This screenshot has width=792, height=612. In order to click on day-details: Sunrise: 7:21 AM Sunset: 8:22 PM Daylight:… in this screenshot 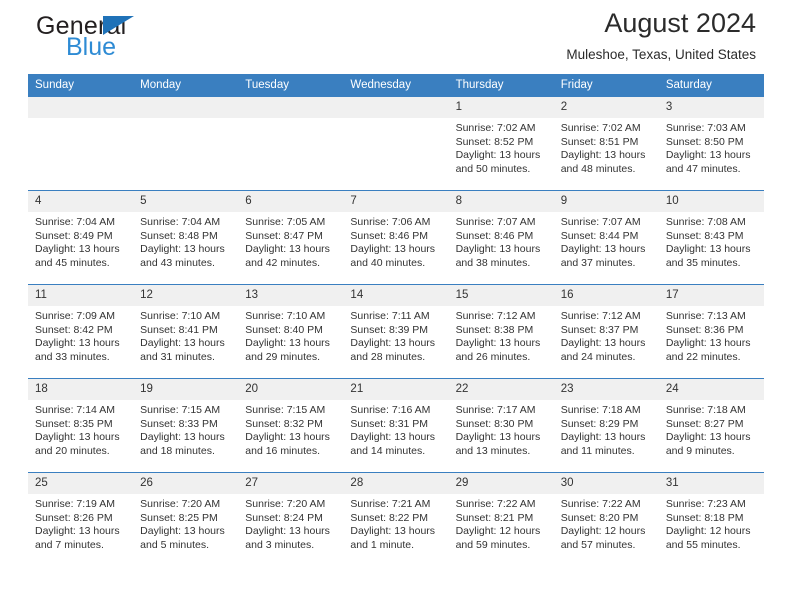, I will do `click(395, 530)`.